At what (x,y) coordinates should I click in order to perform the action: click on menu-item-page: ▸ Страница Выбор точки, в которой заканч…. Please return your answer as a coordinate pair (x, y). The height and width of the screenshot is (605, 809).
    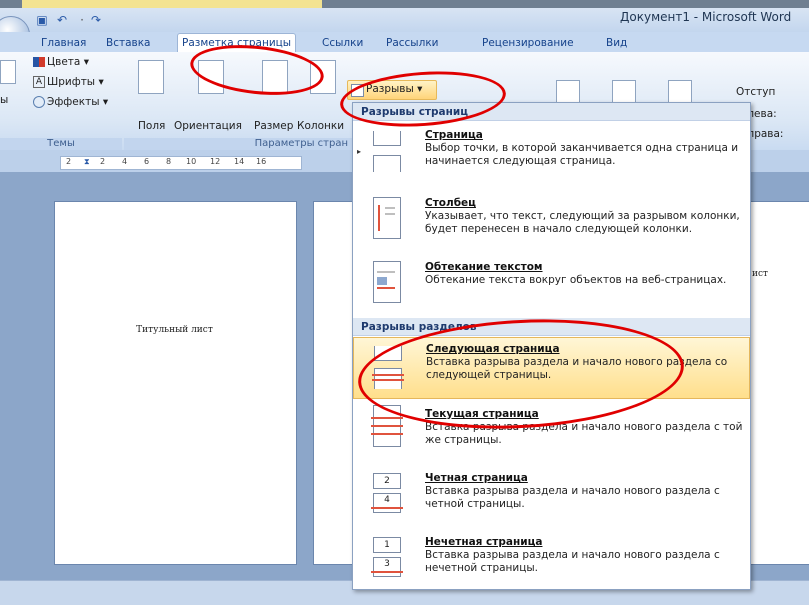
    Looking at the image, I should click on (551, 156).